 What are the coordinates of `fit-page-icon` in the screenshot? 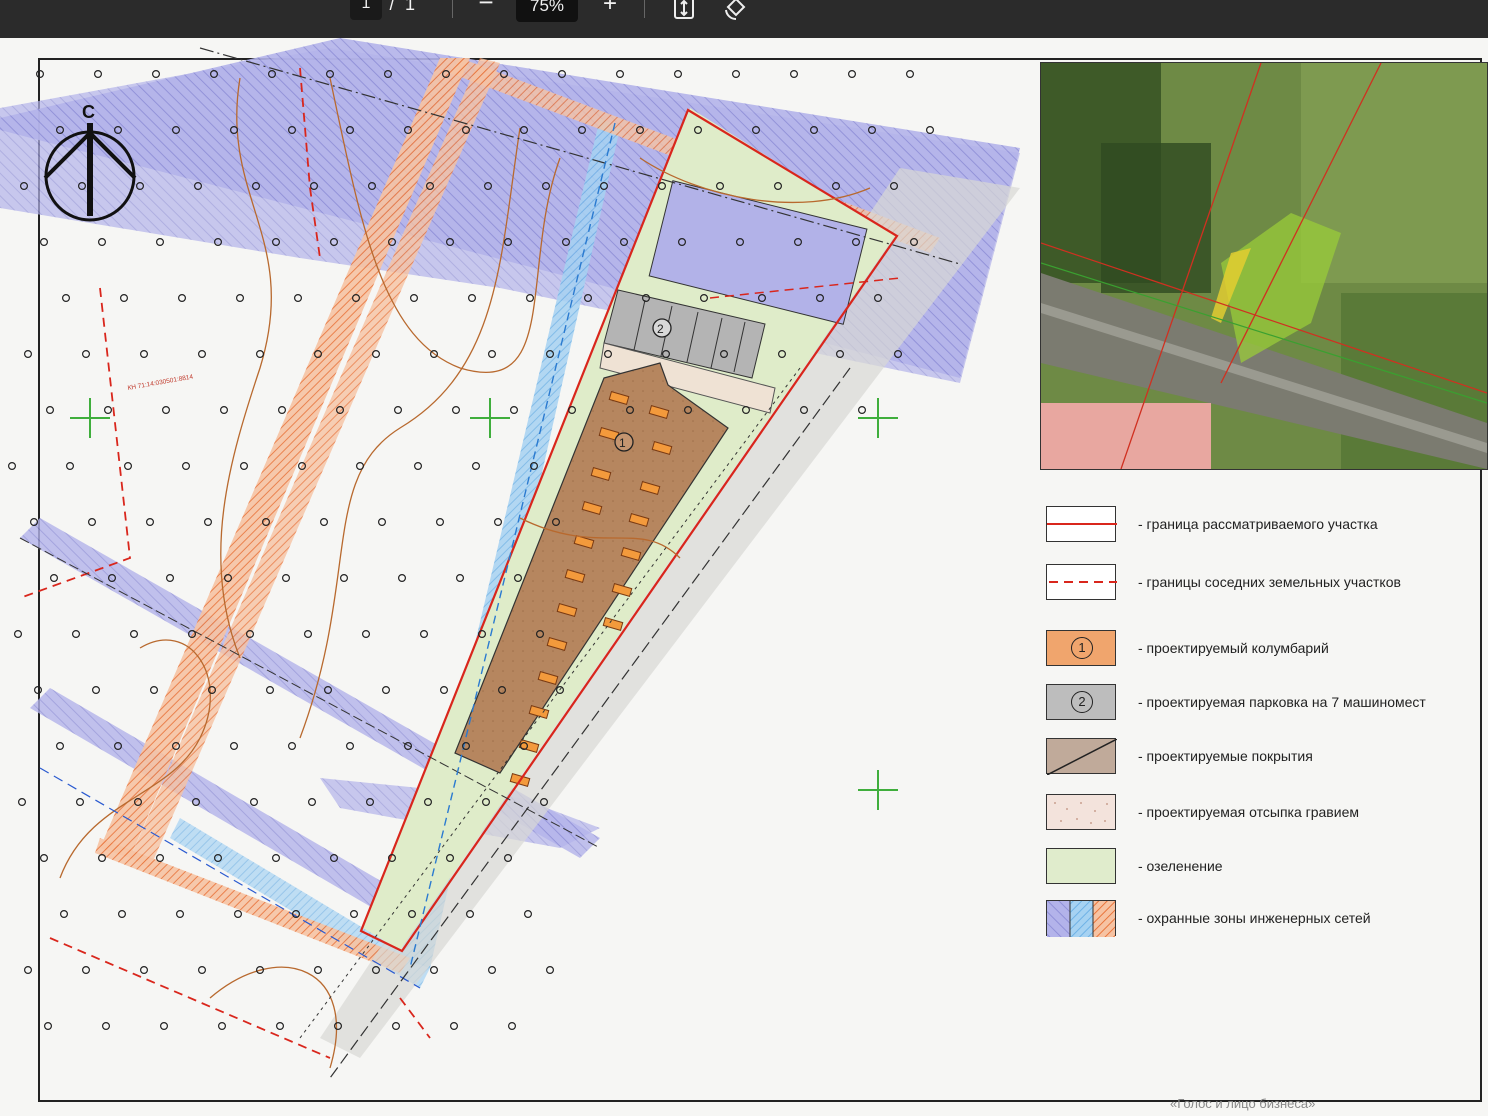 It's located at (684, 9).